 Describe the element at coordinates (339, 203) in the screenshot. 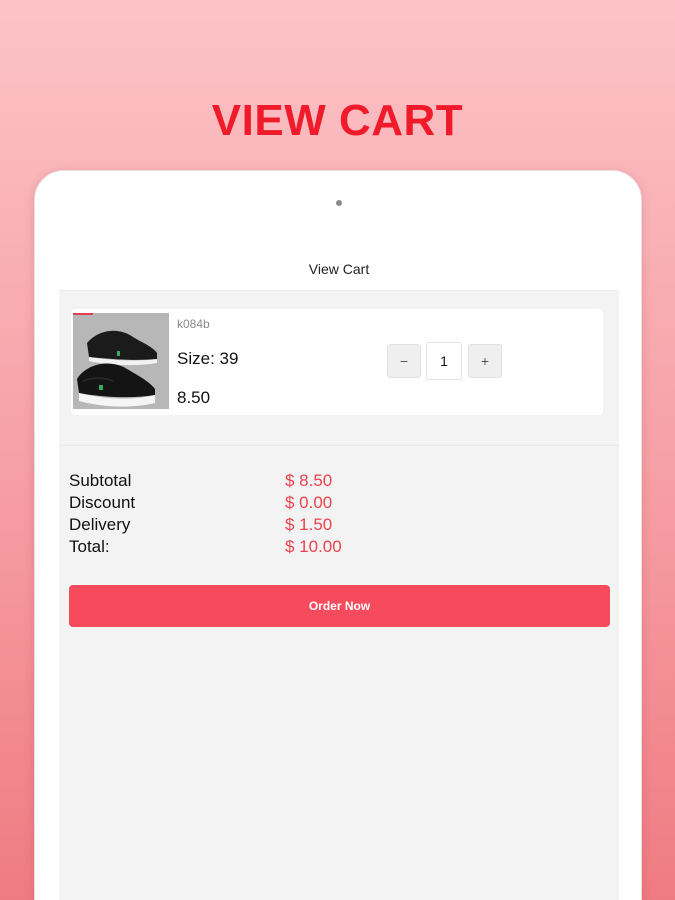

I see `camera-dot` at that location.